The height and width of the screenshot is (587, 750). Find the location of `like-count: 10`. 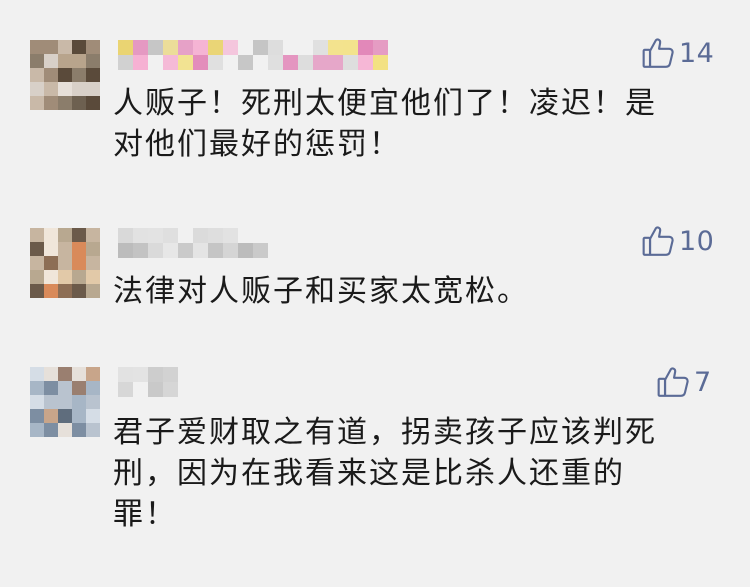

like-count: 10 is located at coordinates (697, 241).